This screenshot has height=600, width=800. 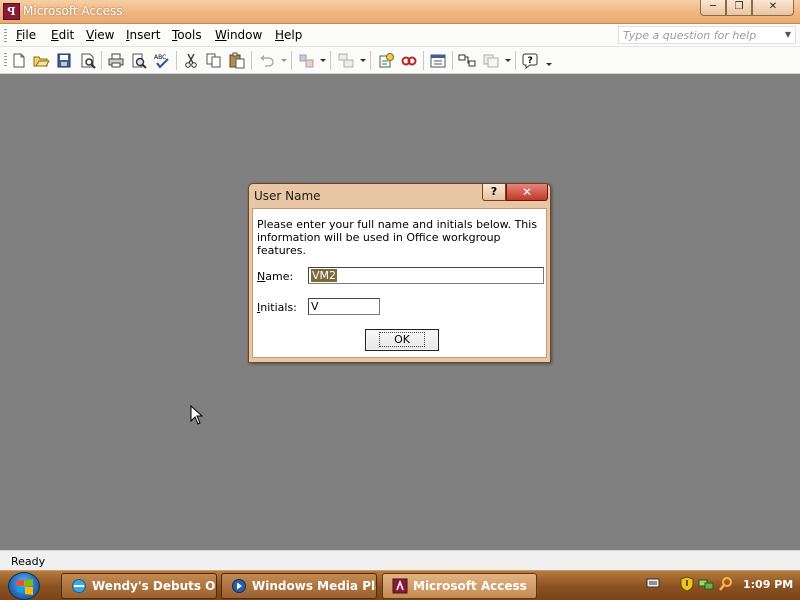 What do you see at coordinates (187, 35) in the screenshot?
I see `menu-tools: Tools` at bounding box center [187, 35].